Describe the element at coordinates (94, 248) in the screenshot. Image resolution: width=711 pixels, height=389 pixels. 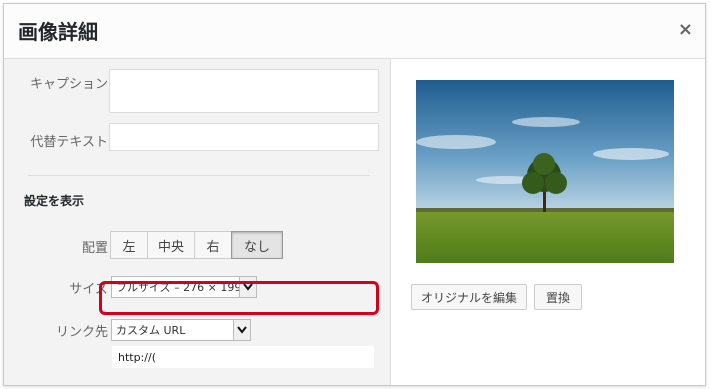
I see `align-label: 配置` at that location.